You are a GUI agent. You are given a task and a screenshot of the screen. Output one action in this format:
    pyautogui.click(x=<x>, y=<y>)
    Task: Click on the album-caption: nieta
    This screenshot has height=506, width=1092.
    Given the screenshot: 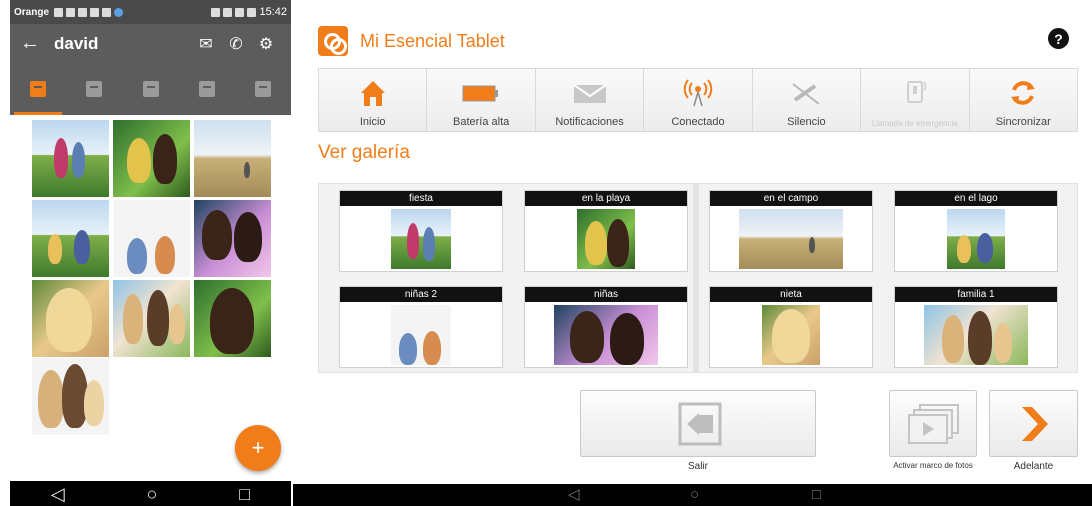 What is the action you would take?
    pyautogui.click(x=791, y=294)
    